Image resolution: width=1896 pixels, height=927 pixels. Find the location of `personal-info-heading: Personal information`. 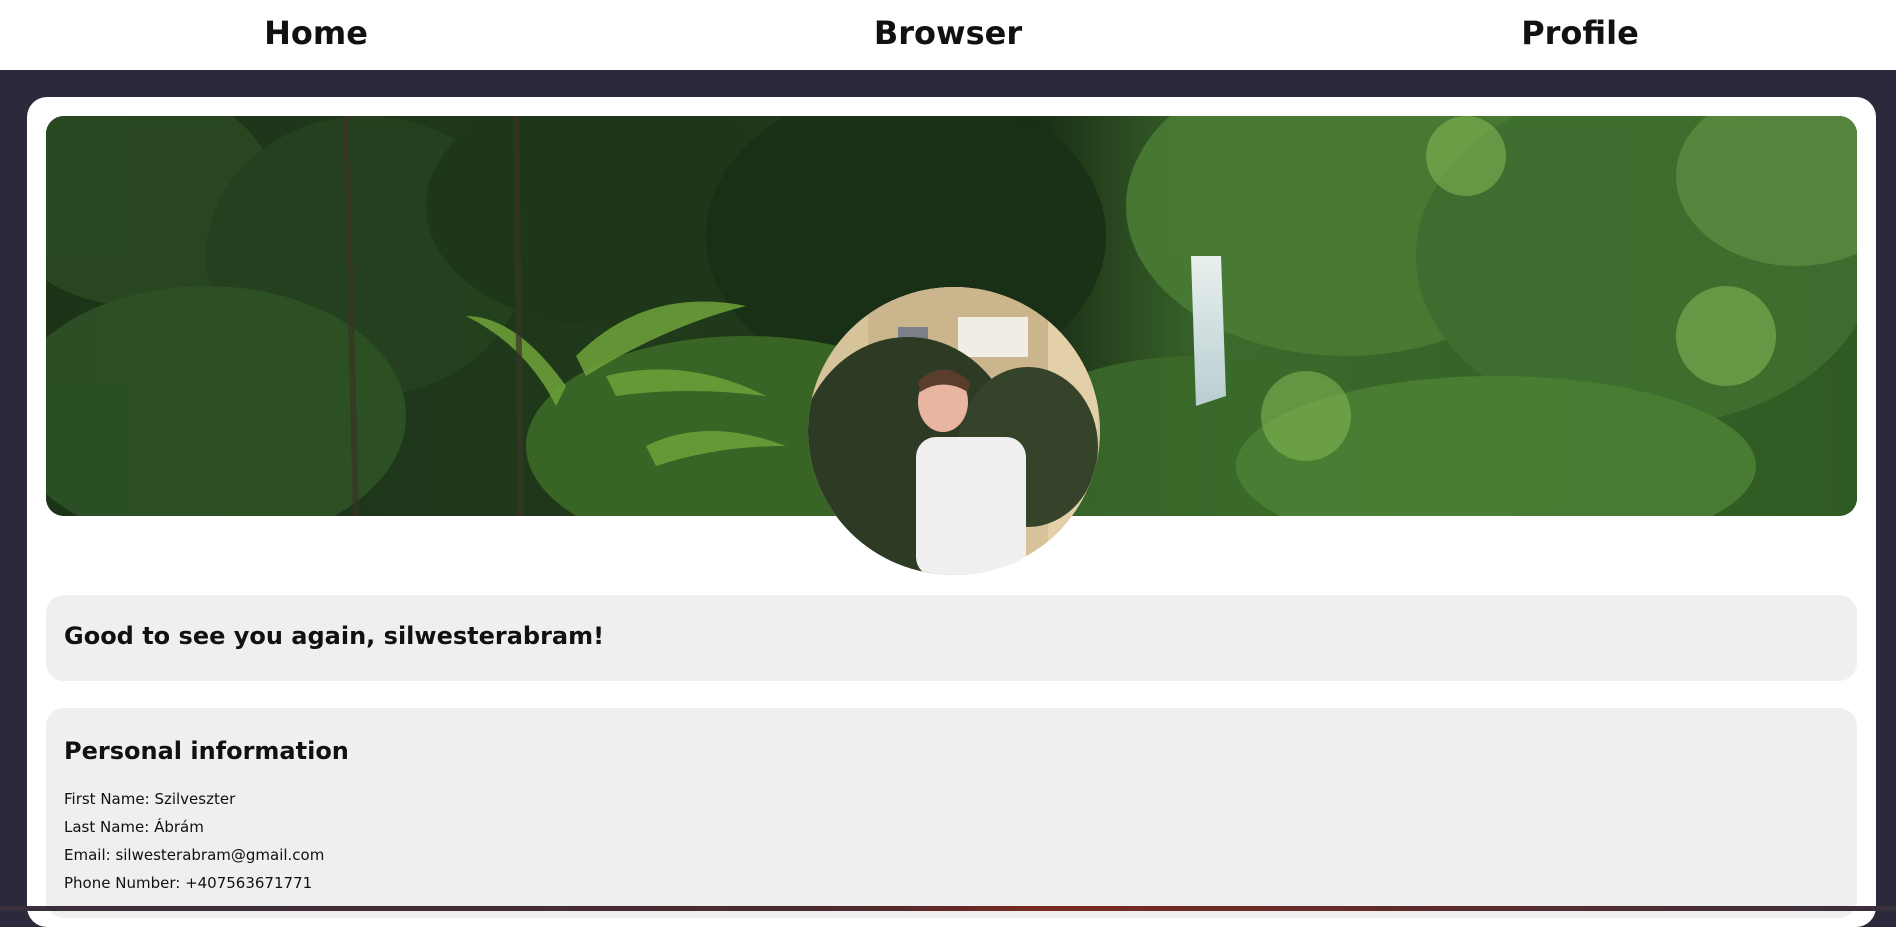

personal-info-heading: Personal information is located at coordinates (206, 751).